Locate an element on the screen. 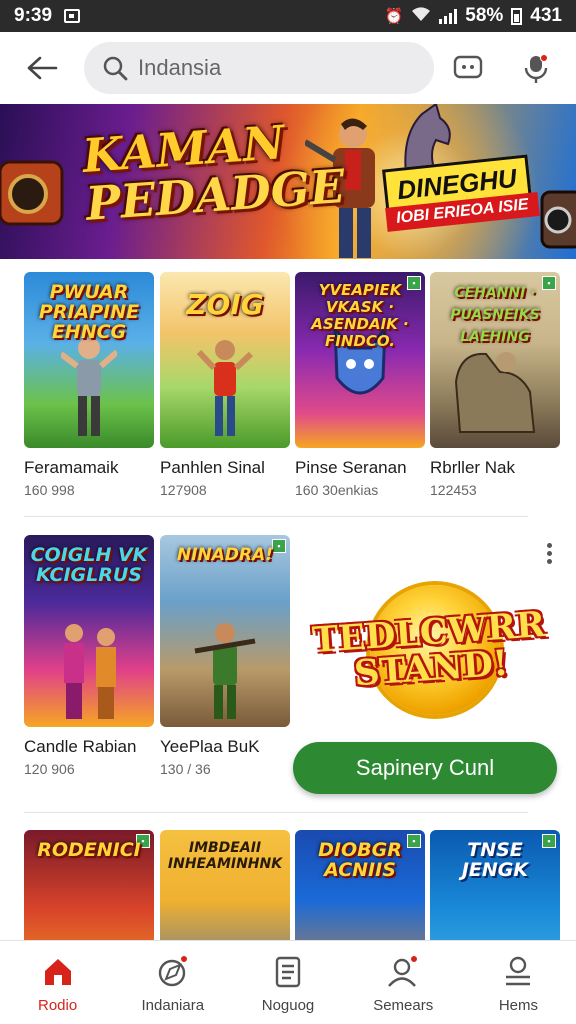 The width and height of the screenshot is (576, 1024). game-card: COIGLH VK KCIGLRUS Candle Rabian 120 906 is located at coordinates (89, 656).